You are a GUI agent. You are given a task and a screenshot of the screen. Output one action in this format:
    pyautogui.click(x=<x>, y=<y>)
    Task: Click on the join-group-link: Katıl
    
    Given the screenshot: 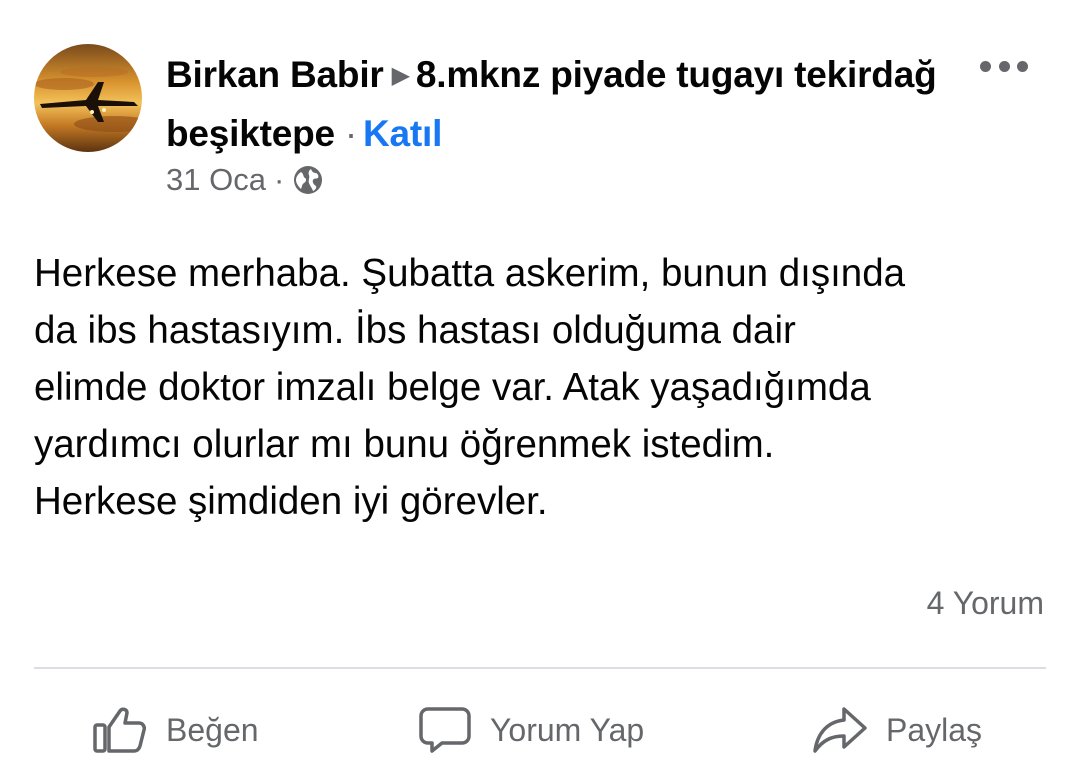 What is the action you would take?
    pyautogui.click(x=402, y=133)
    